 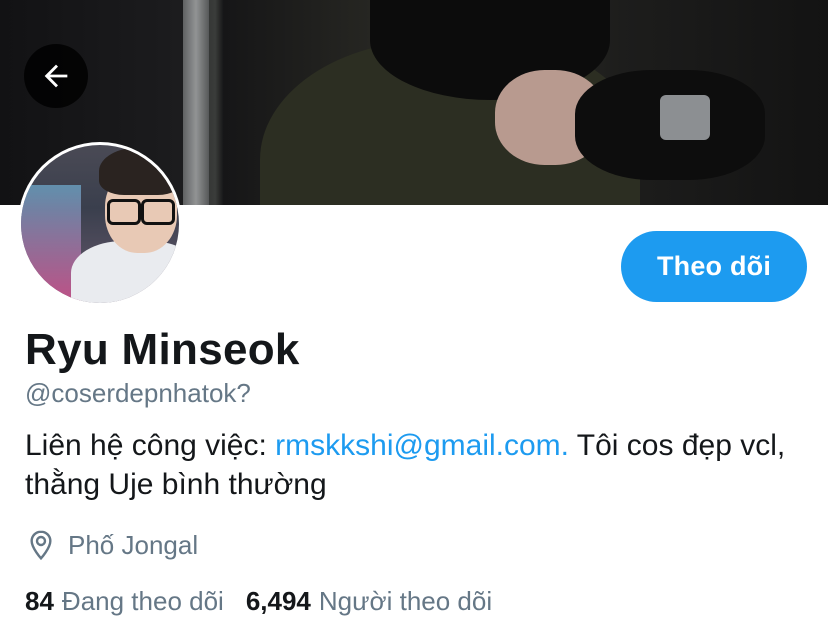 I want to click on banner-glove-plate, so click(x=685, y=117).